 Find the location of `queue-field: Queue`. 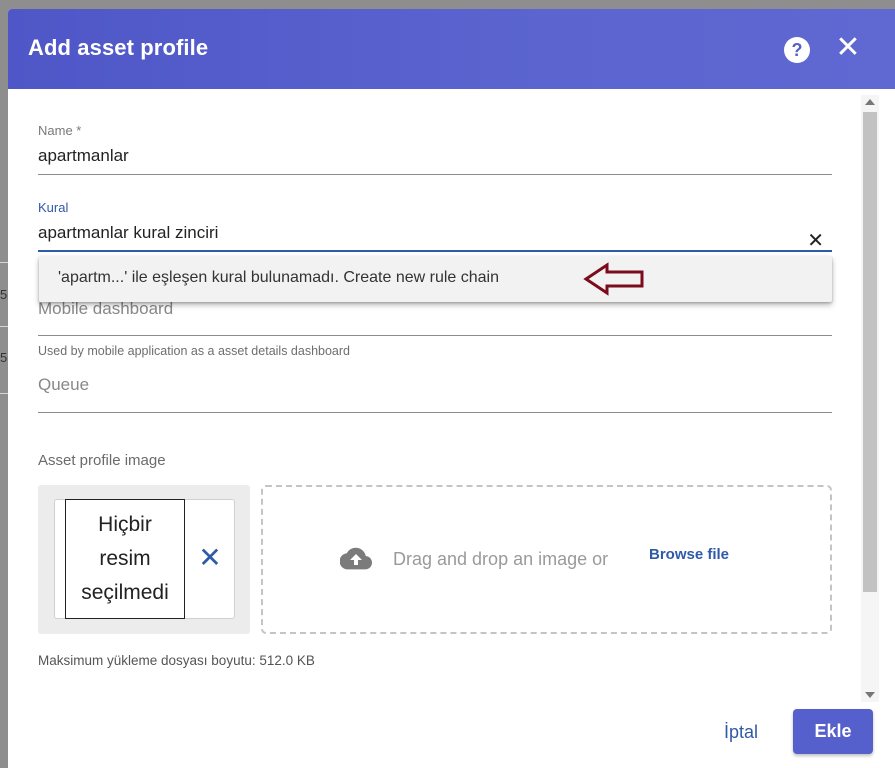

queue-field: Queue is located at coordinates (435, 394).